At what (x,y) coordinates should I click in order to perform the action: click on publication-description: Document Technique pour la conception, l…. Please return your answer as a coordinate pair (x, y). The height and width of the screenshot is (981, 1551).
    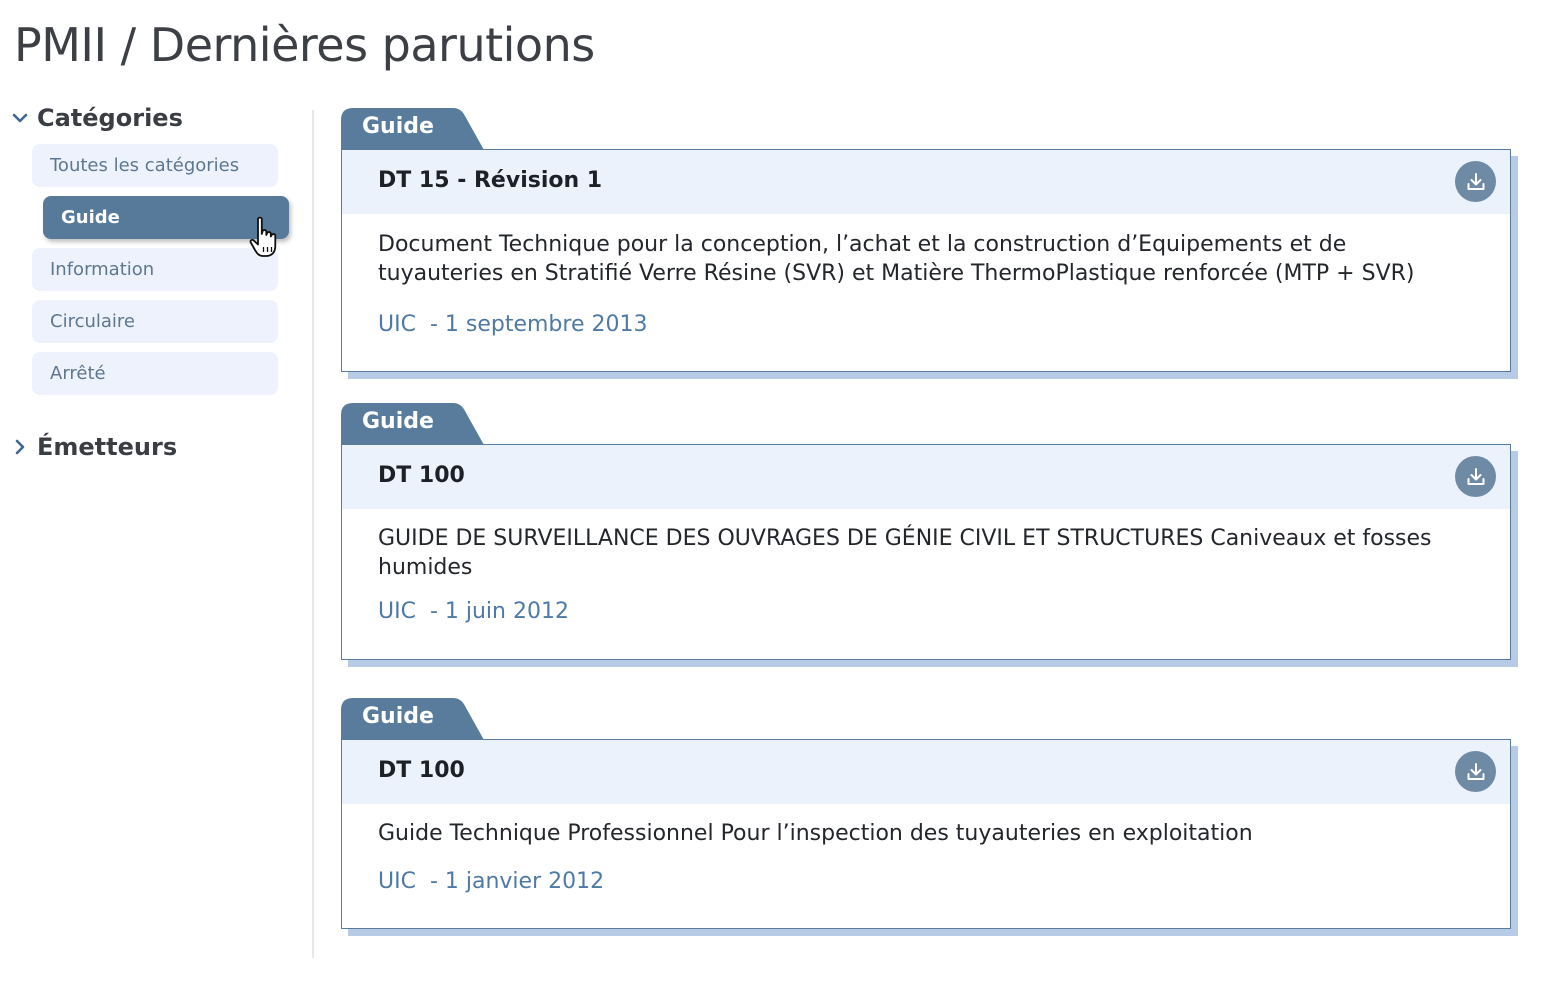
    Looking at the image, I should click on (896, 259).